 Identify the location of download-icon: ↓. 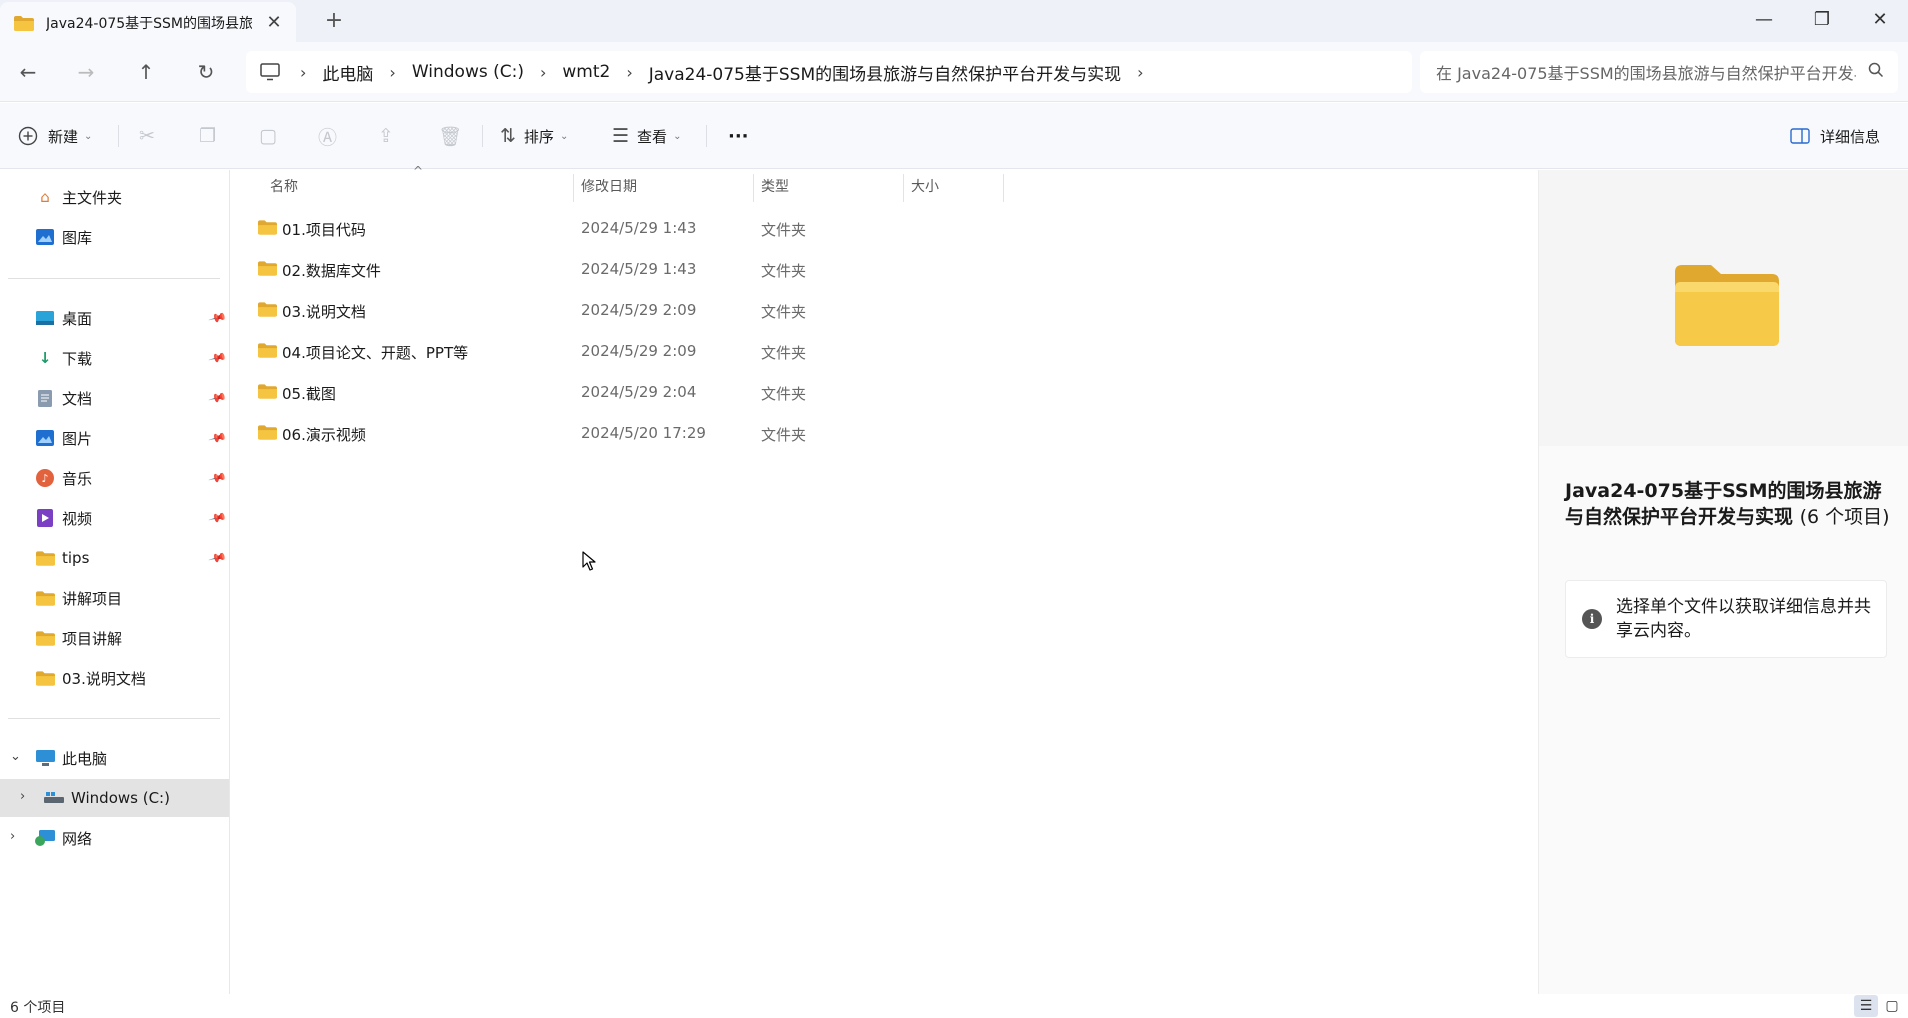
(45, 358).